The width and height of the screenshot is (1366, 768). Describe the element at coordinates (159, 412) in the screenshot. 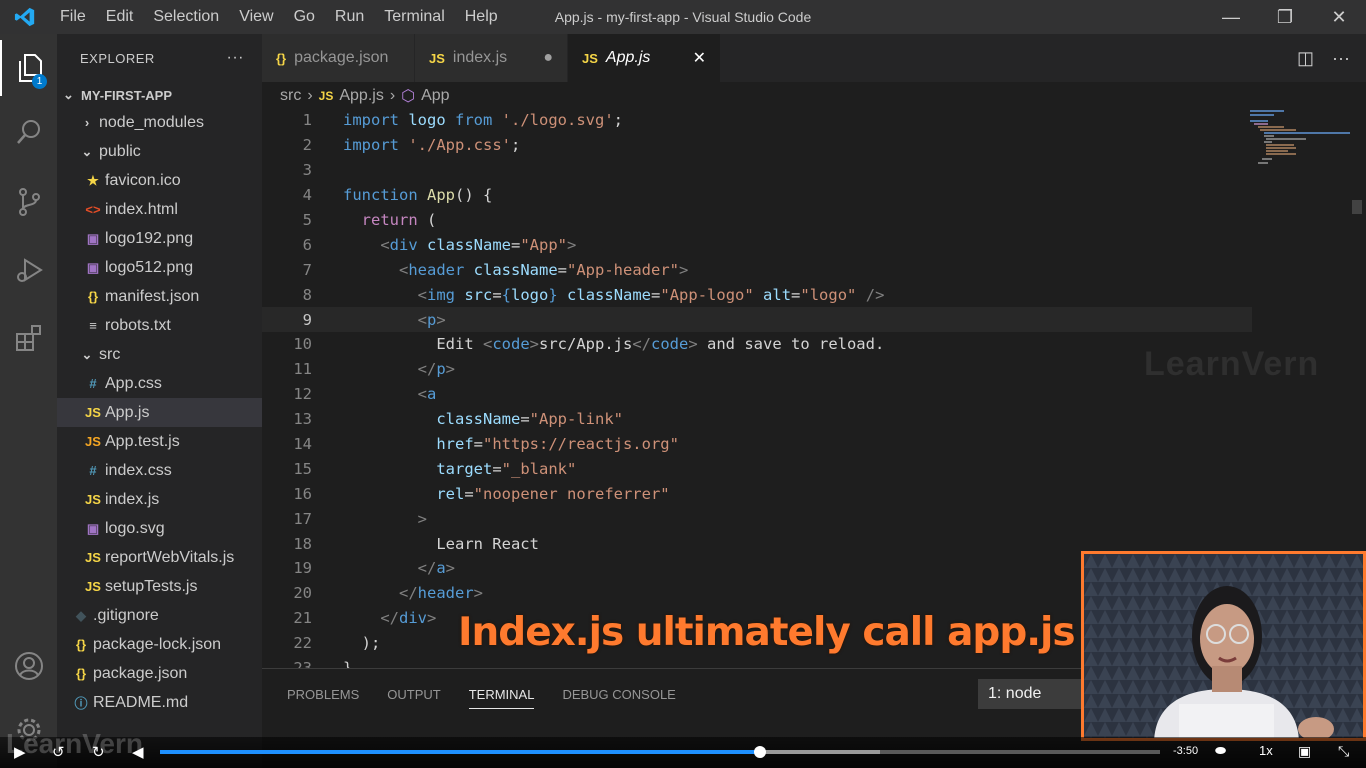

I see `tree-file-app-js: JS App.js` at that location.